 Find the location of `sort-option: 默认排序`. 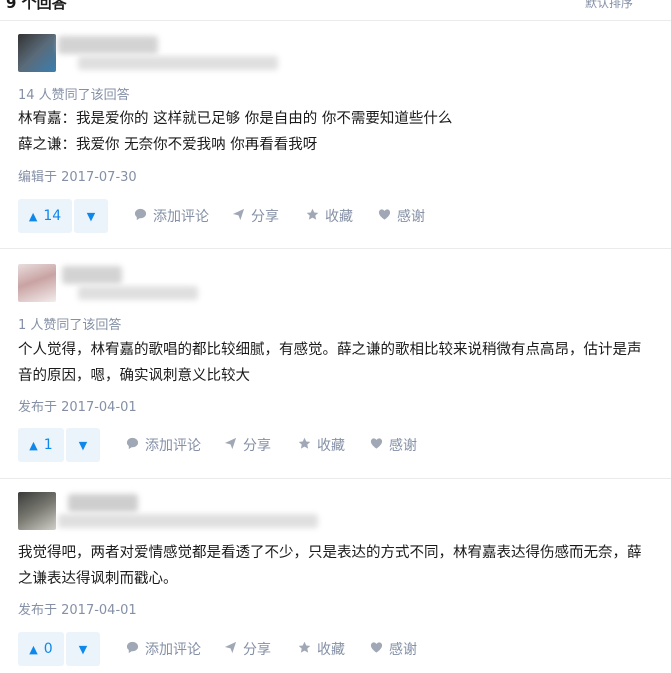

sort-option: 默认排序 is located at coordinates (609, 5).